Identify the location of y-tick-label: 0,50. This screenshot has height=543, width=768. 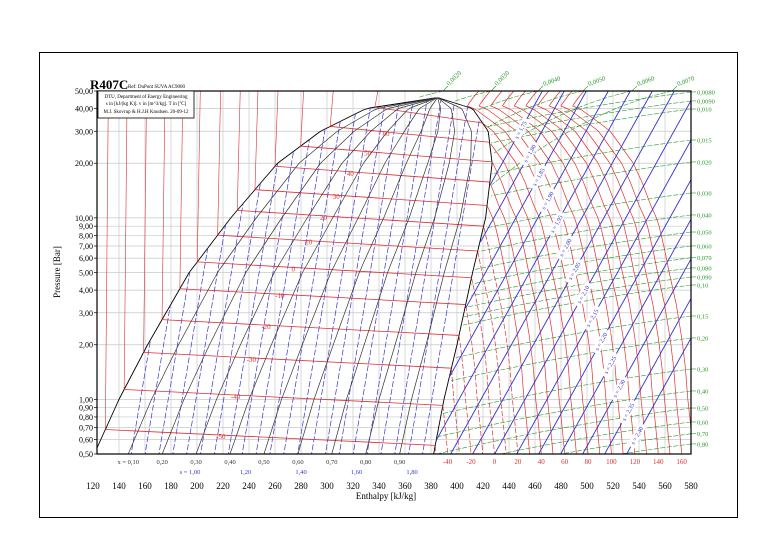
(86, 454).